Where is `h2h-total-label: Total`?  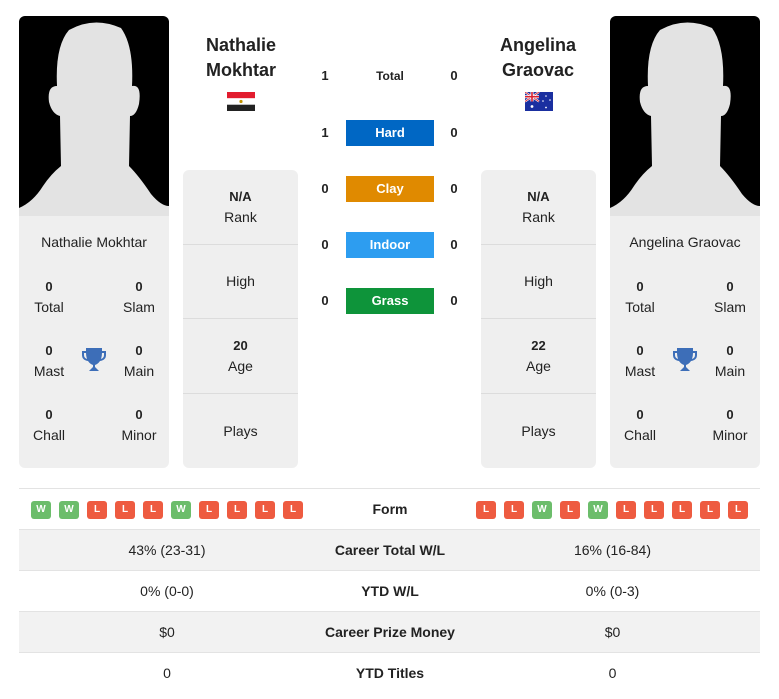 h2h-total-label: Total is located at coordinates (390, 76).